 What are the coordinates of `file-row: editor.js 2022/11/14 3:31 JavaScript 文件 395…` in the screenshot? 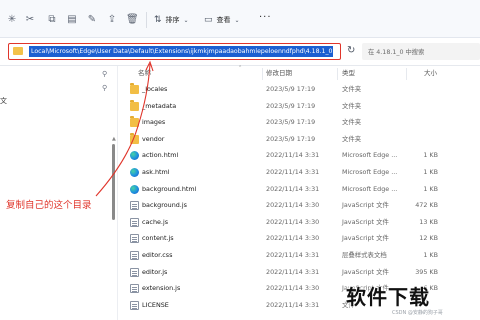 It's located at (299, 272).